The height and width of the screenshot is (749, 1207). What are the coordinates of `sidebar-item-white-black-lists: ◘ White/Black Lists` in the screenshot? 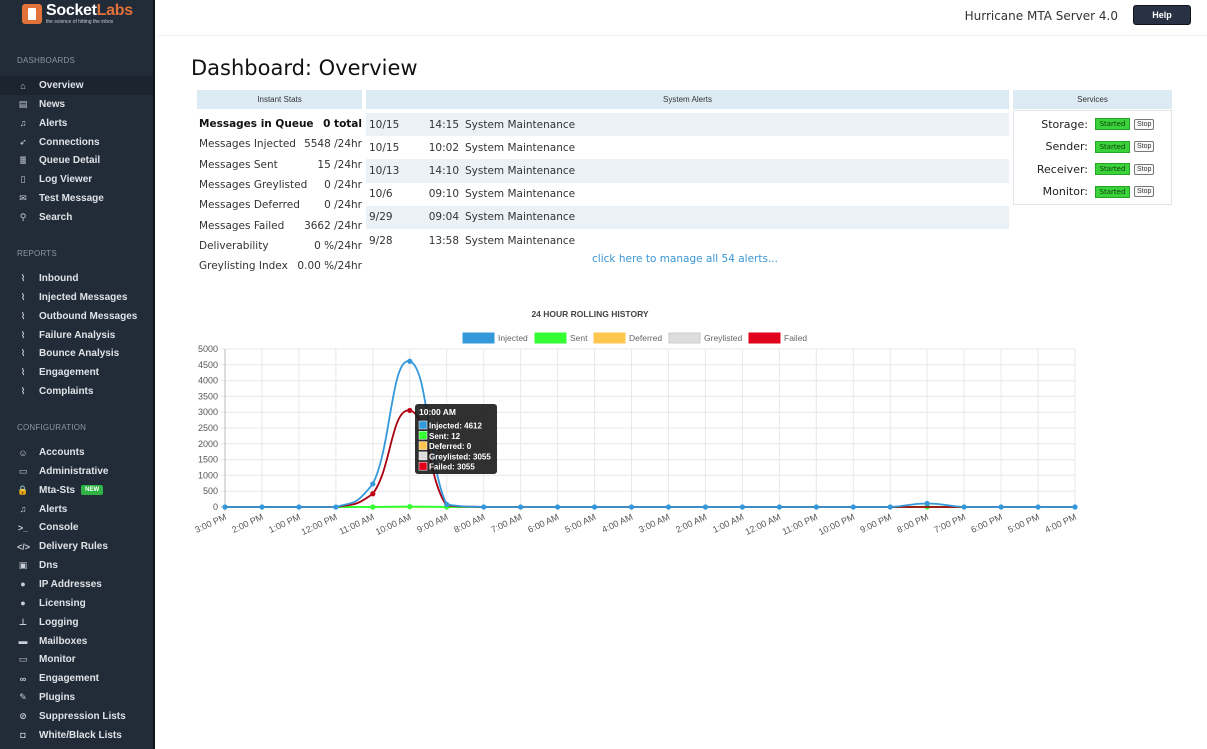 It's located at (76, 735).